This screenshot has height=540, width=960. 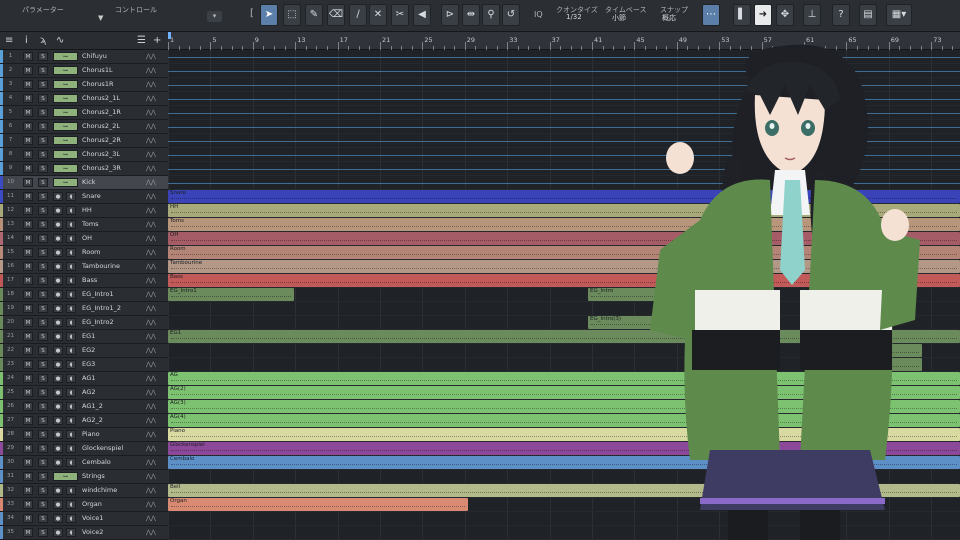 What do you see at coordinates (113, 196) in the screenshot?
I see `track-name: Snare` at bounding box center [113, 196].